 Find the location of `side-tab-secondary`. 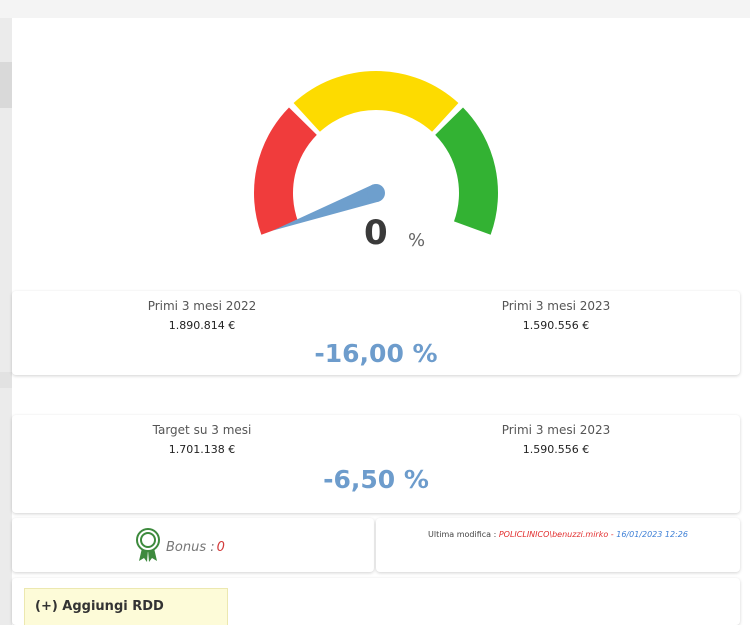

side-tab-secondary is located at coordinates (6, 380).